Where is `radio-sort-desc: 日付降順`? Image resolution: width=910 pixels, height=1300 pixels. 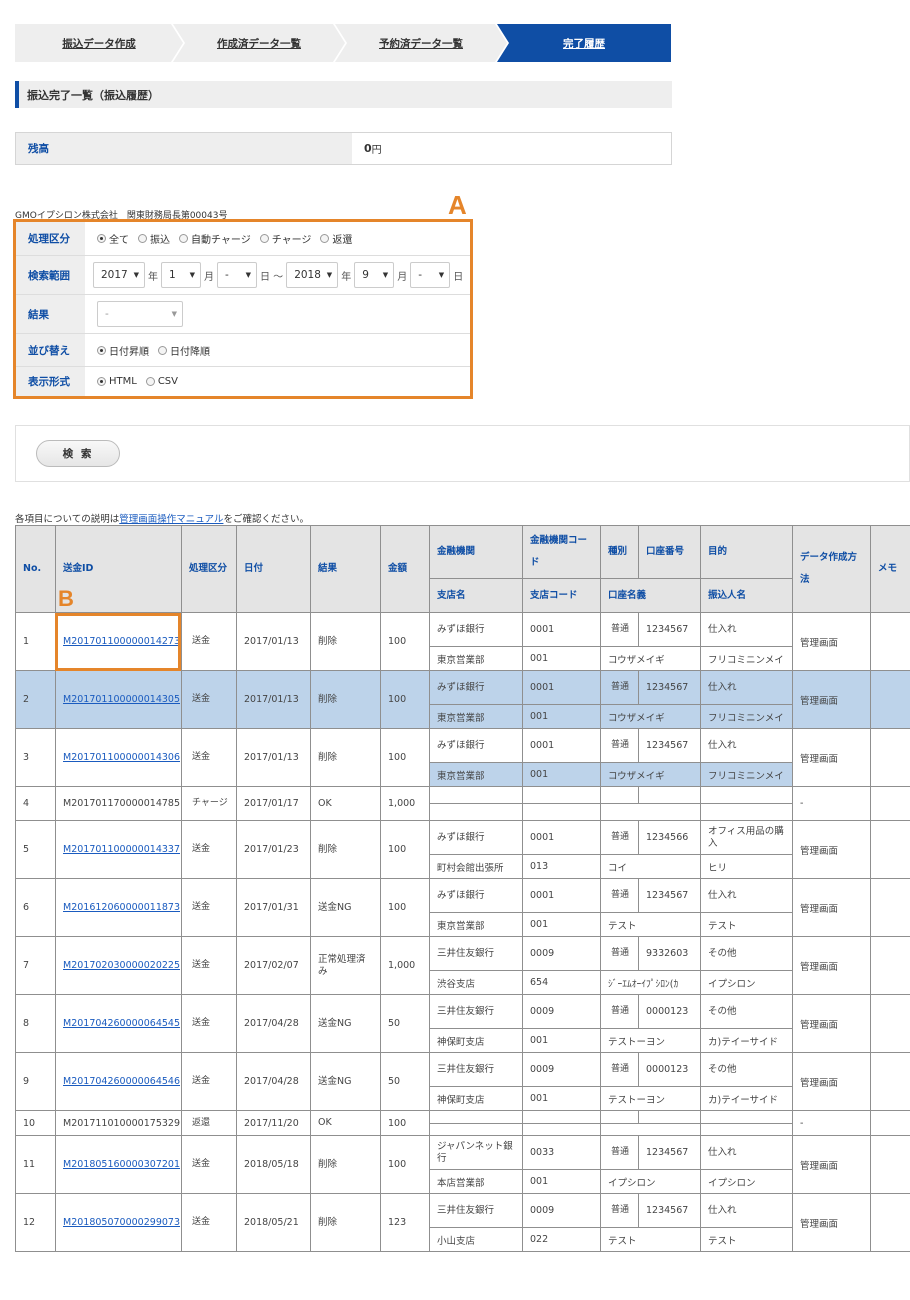
radio-sort-desc: 日付降順 is located at coordinates (184, 350).